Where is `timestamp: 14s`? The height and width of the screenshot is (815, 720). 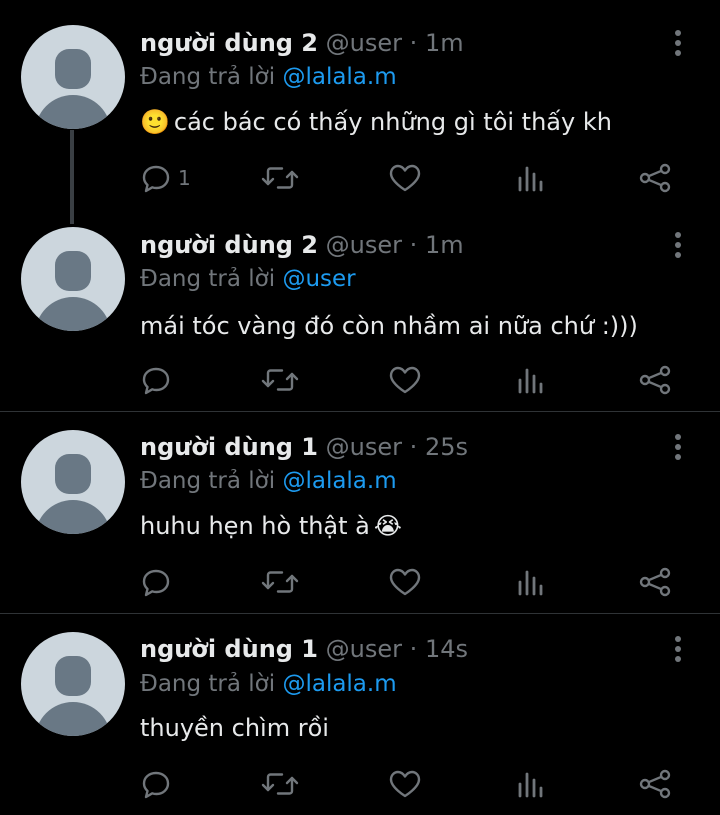 timestamp: 14s is located at coordinates (446, 649).